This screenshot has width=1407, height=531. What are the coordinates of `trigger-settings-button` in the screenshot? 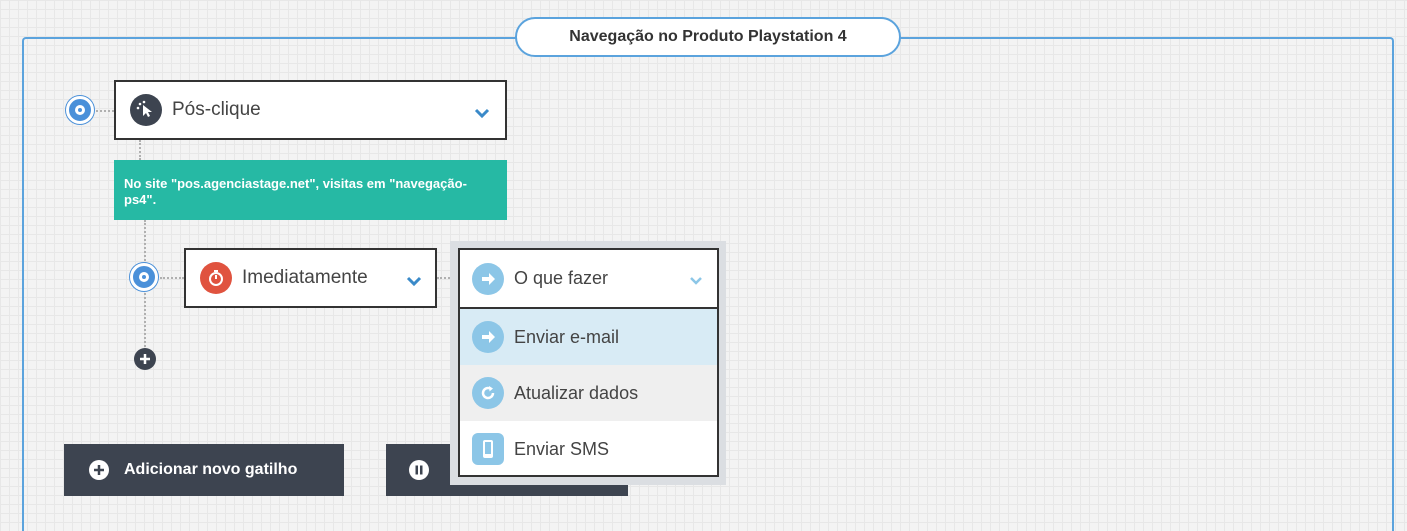 It's located at (80, 110).